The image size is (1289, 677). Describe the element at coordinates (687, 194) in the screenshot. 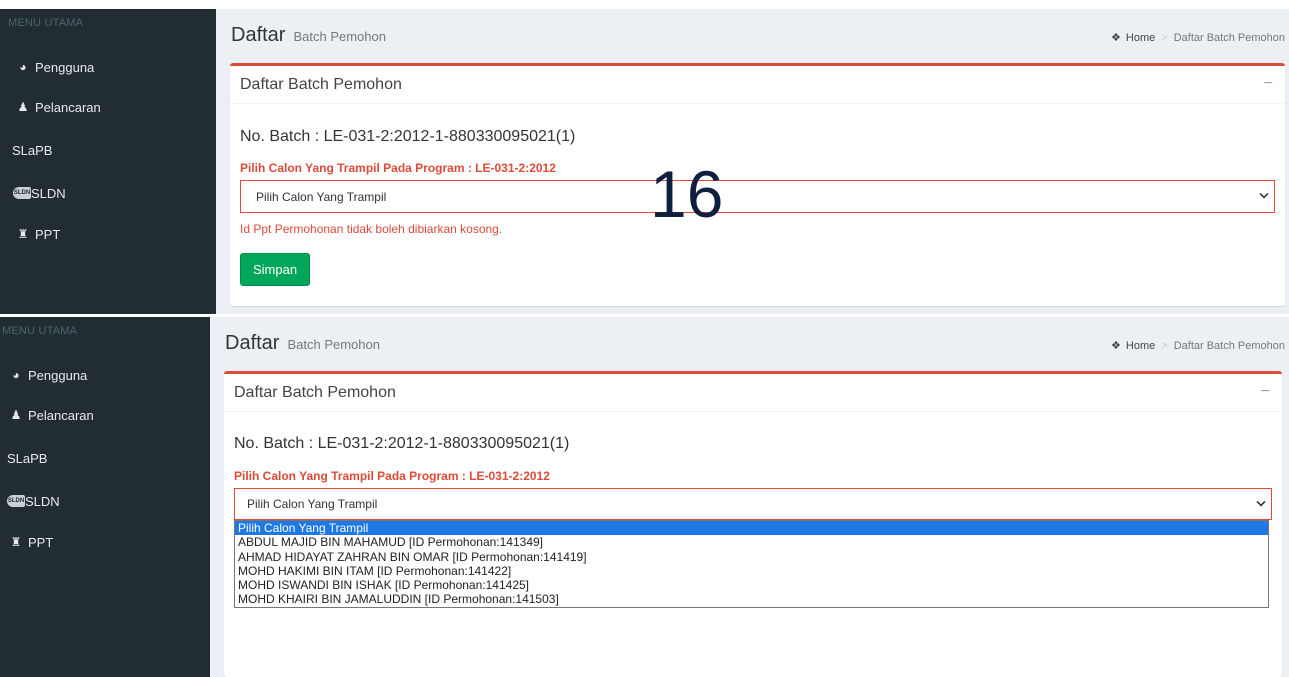

I see `overlay-number: 16` at that location.